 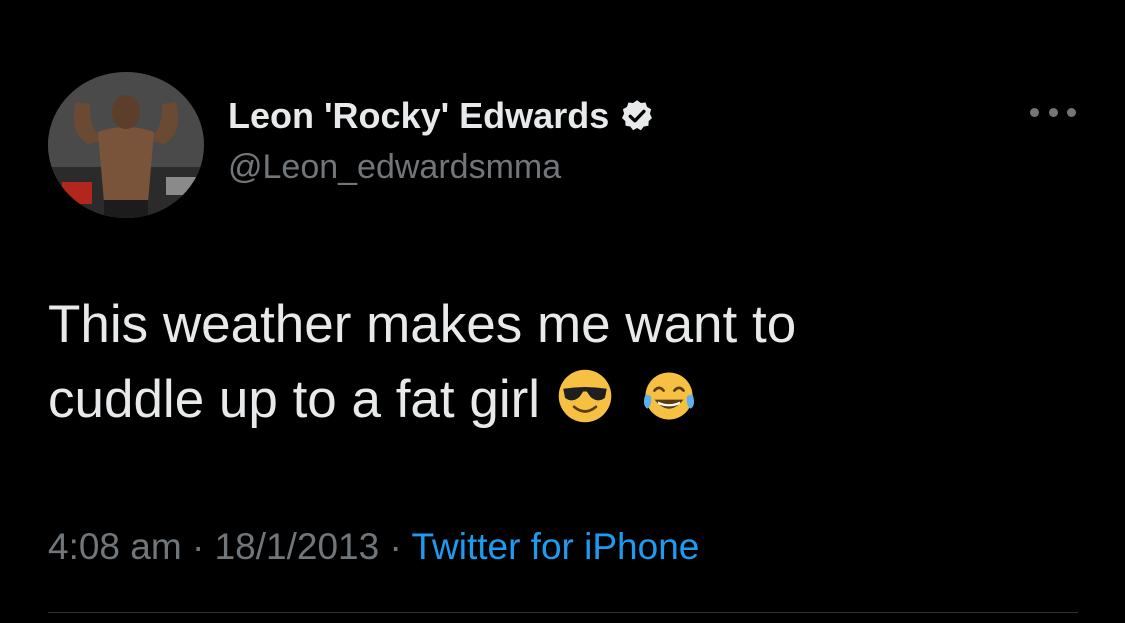 I want to click on face-with-tears-of-joy-icon, so click(x=669, y=396).